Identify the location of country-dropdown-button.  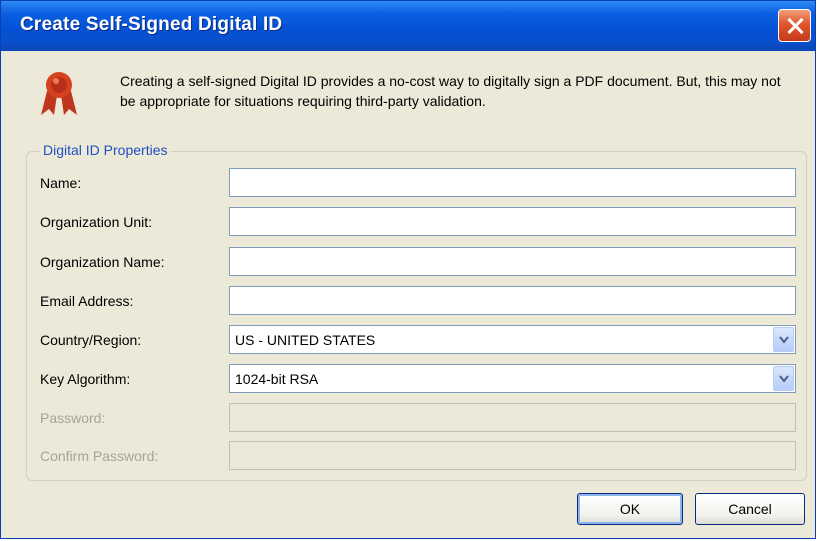
(783, 339).